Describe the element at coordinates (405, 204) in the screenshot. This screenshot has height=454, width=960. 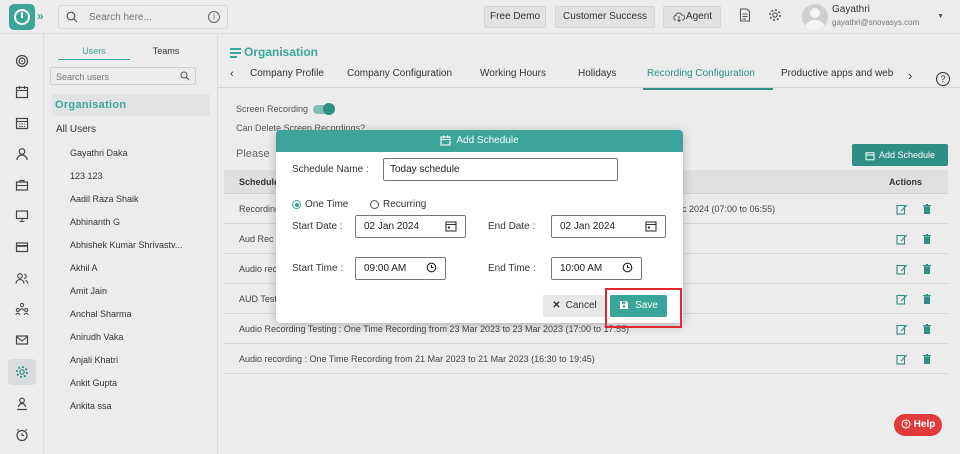
I see `recurring-label: Recurring` at that location.